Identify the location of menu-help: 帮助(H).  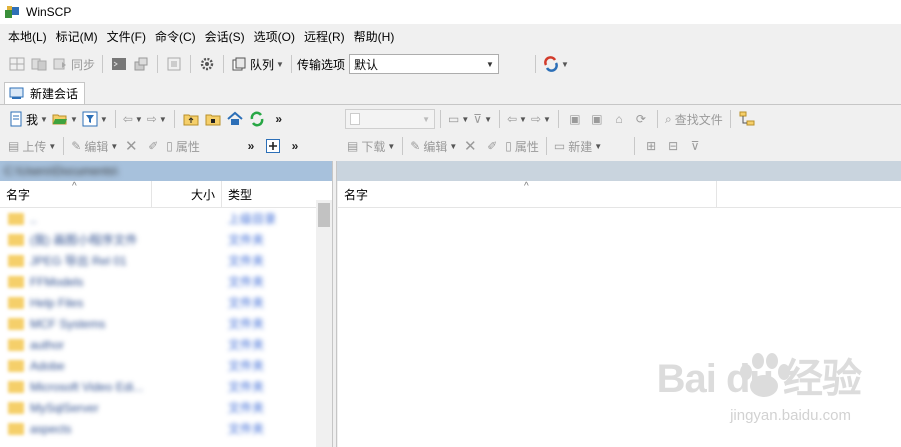
(374, 36).